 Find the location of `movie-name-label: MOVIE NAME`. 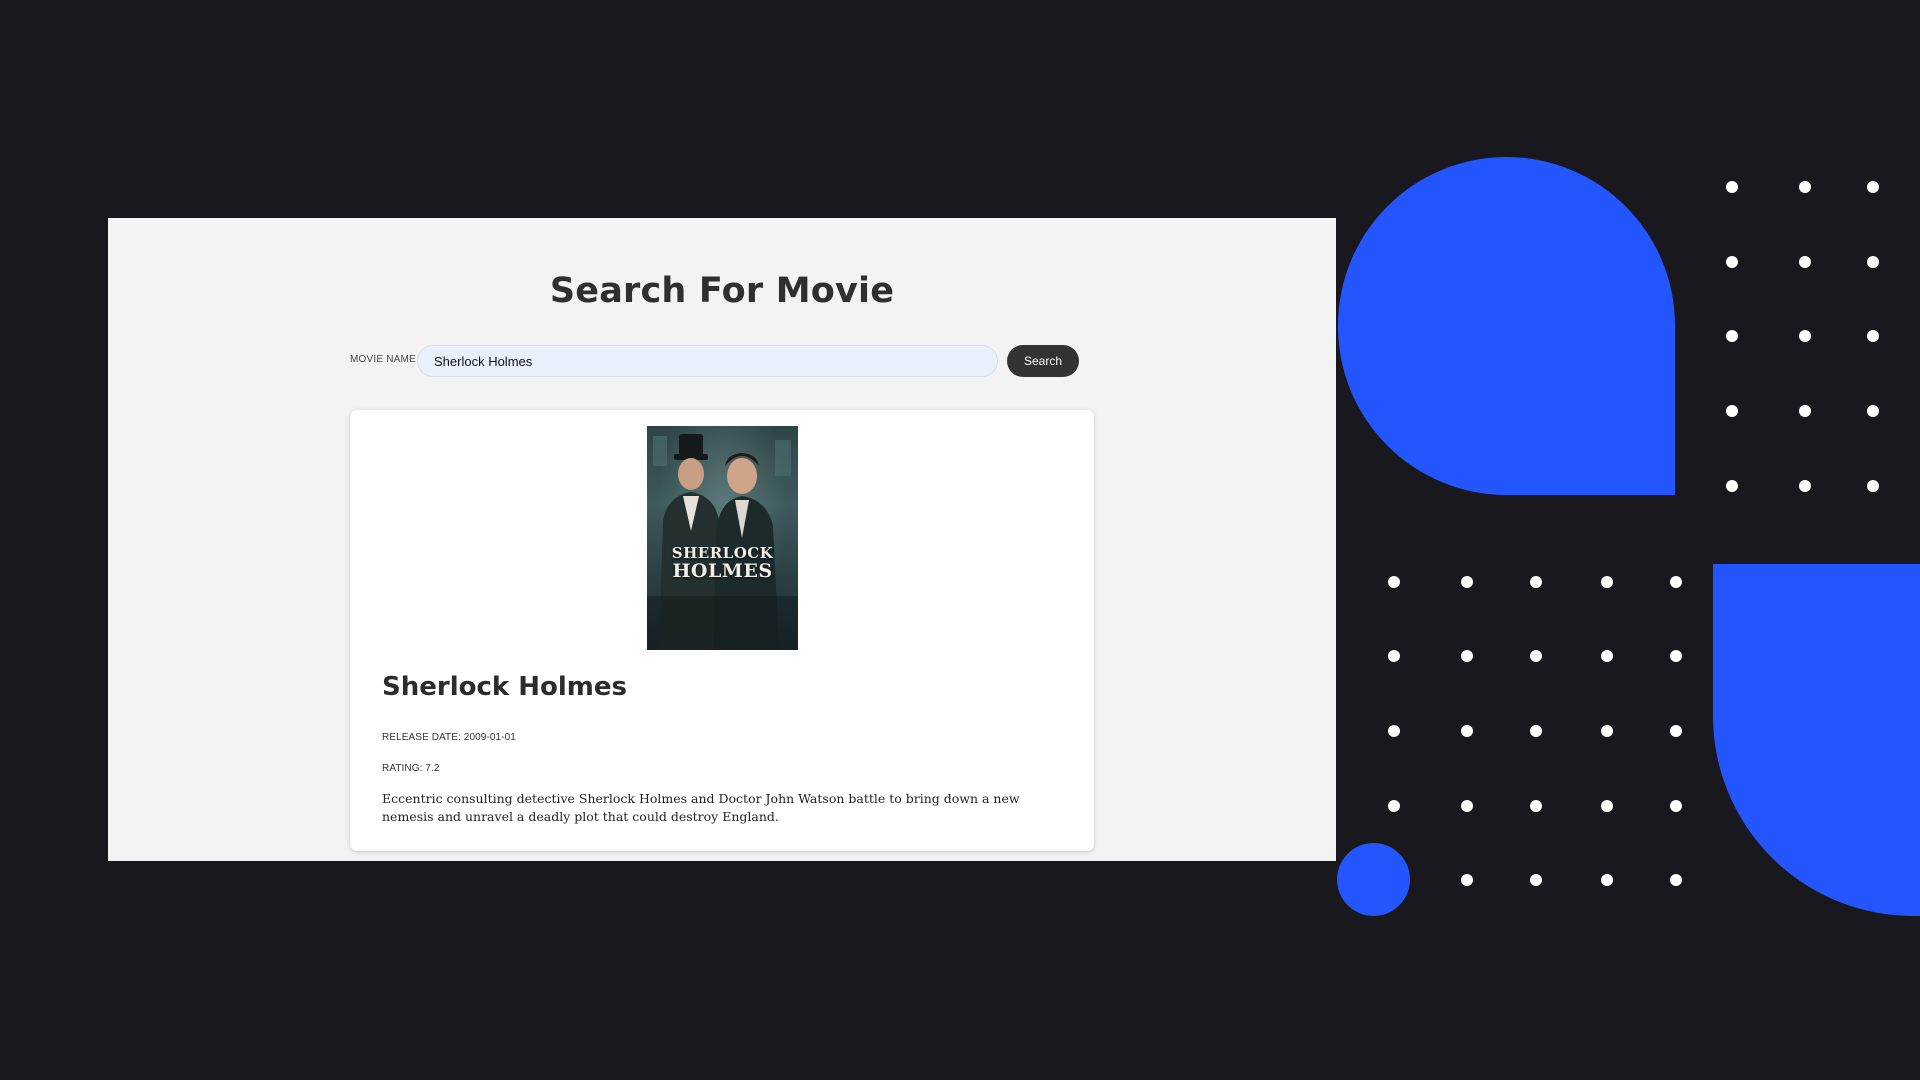

movie-name-label: MOVIE NAME is located at coordinates (383, 359).